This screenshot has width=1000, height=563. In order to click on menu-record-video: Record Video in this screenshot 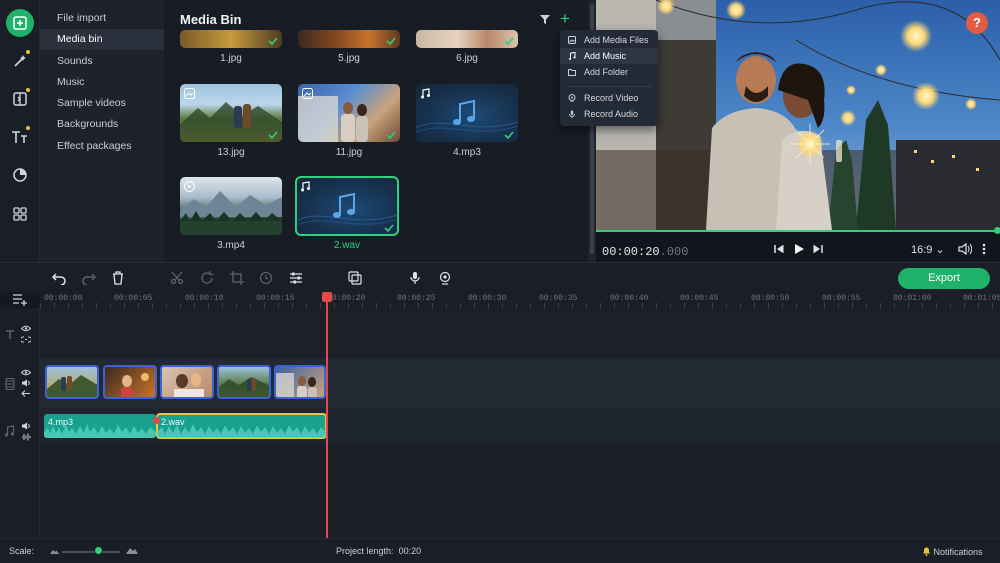, I will do `click(609, 98)`.